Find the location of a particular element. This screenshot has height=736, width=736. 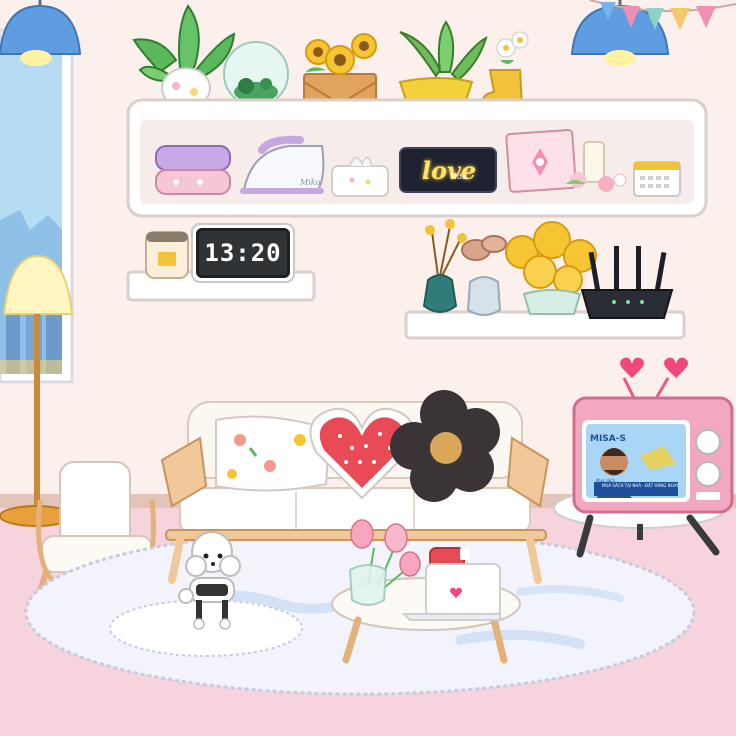

terrarium is located at coordinates (256, 74).